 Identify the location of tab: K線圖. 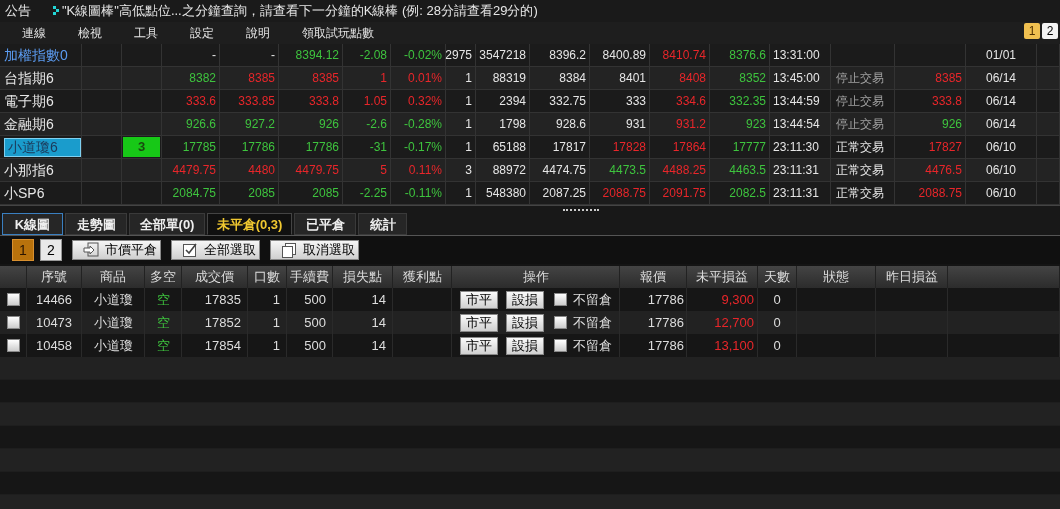
(32, 224).